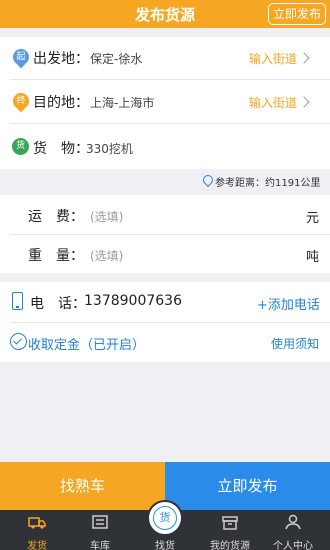 The height and width of the screenshot is (550, 330). I want to click on goods-icon: 货, so click(20, 146).